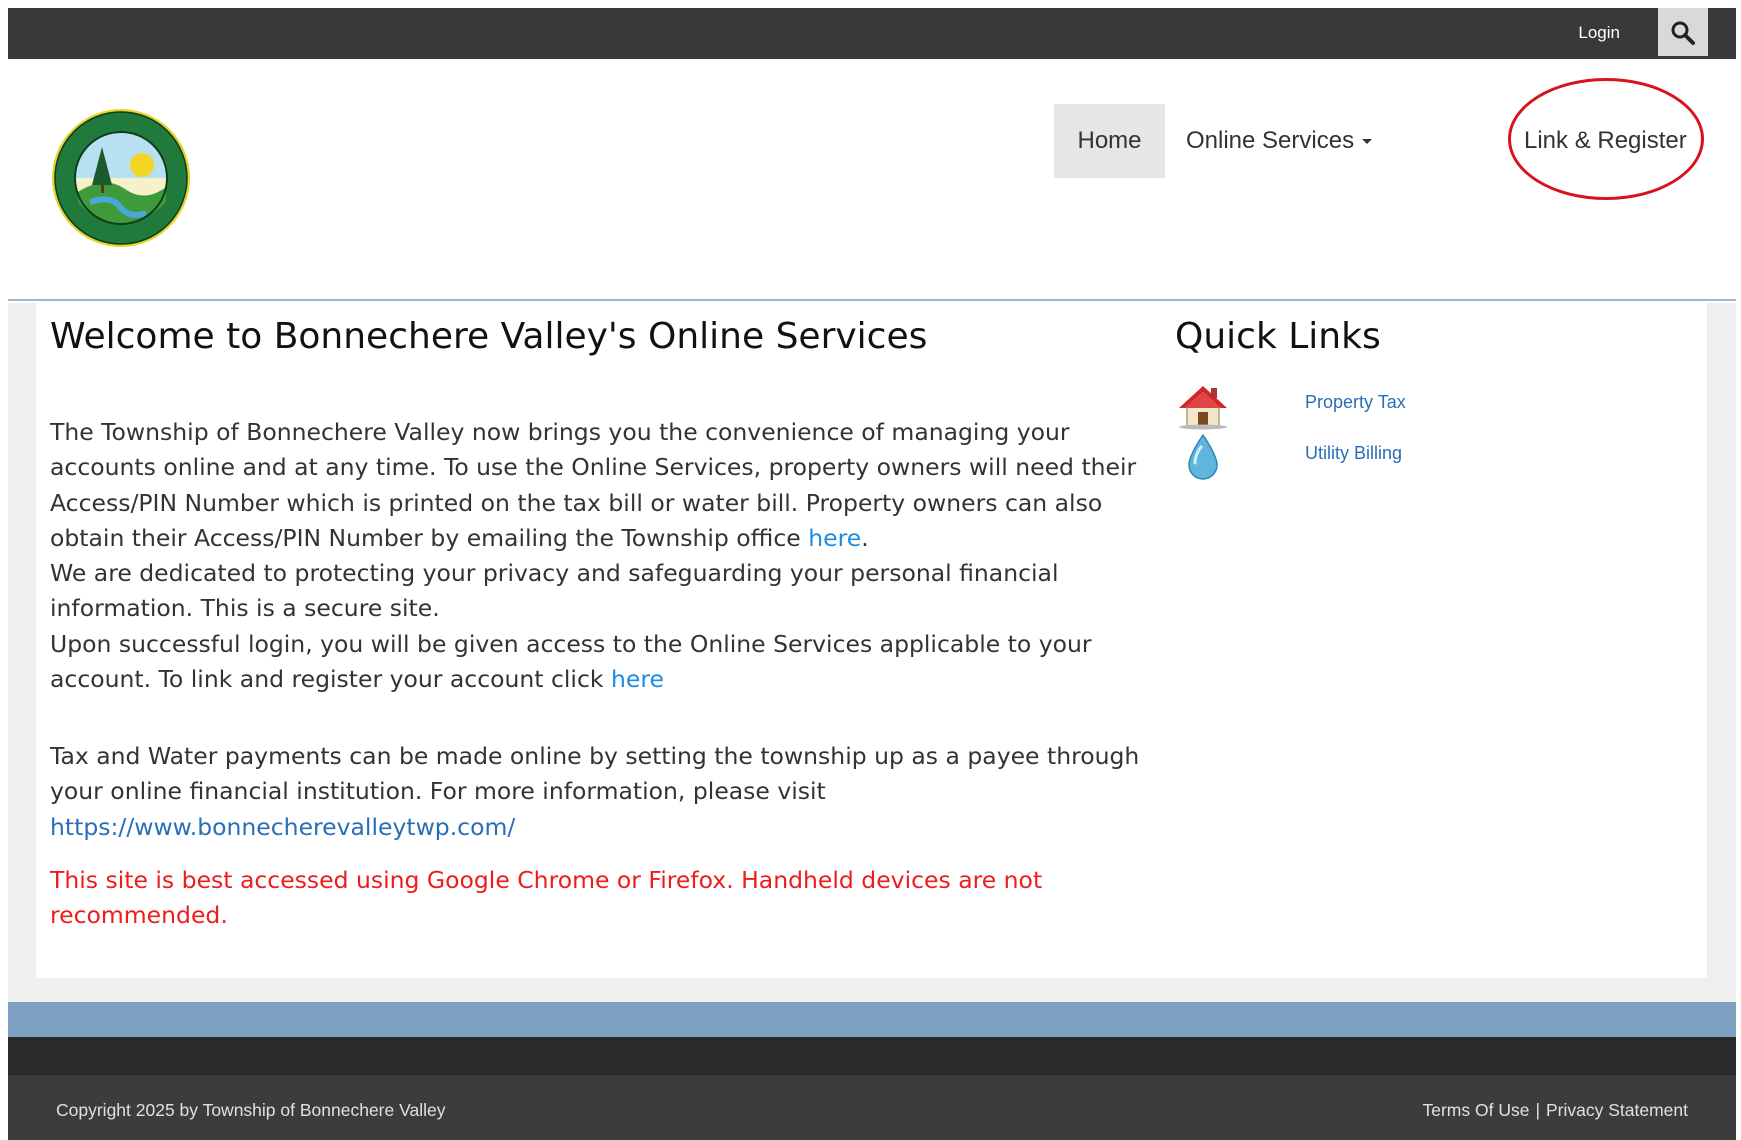 The height and width of the screenshot is (1140, 1741). What do you see at coordinates (1599, 33) in the screenshot?
I see `login-link: Login` at bounding box center [1599, 33].